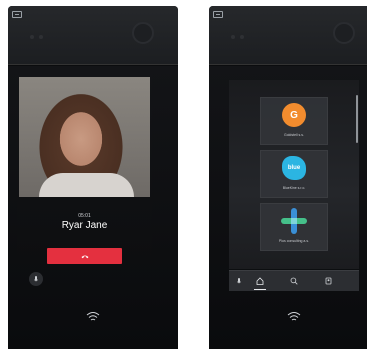 This screenshot has height=349, width=367. I want to click on hangup-button, so click(84, 256).